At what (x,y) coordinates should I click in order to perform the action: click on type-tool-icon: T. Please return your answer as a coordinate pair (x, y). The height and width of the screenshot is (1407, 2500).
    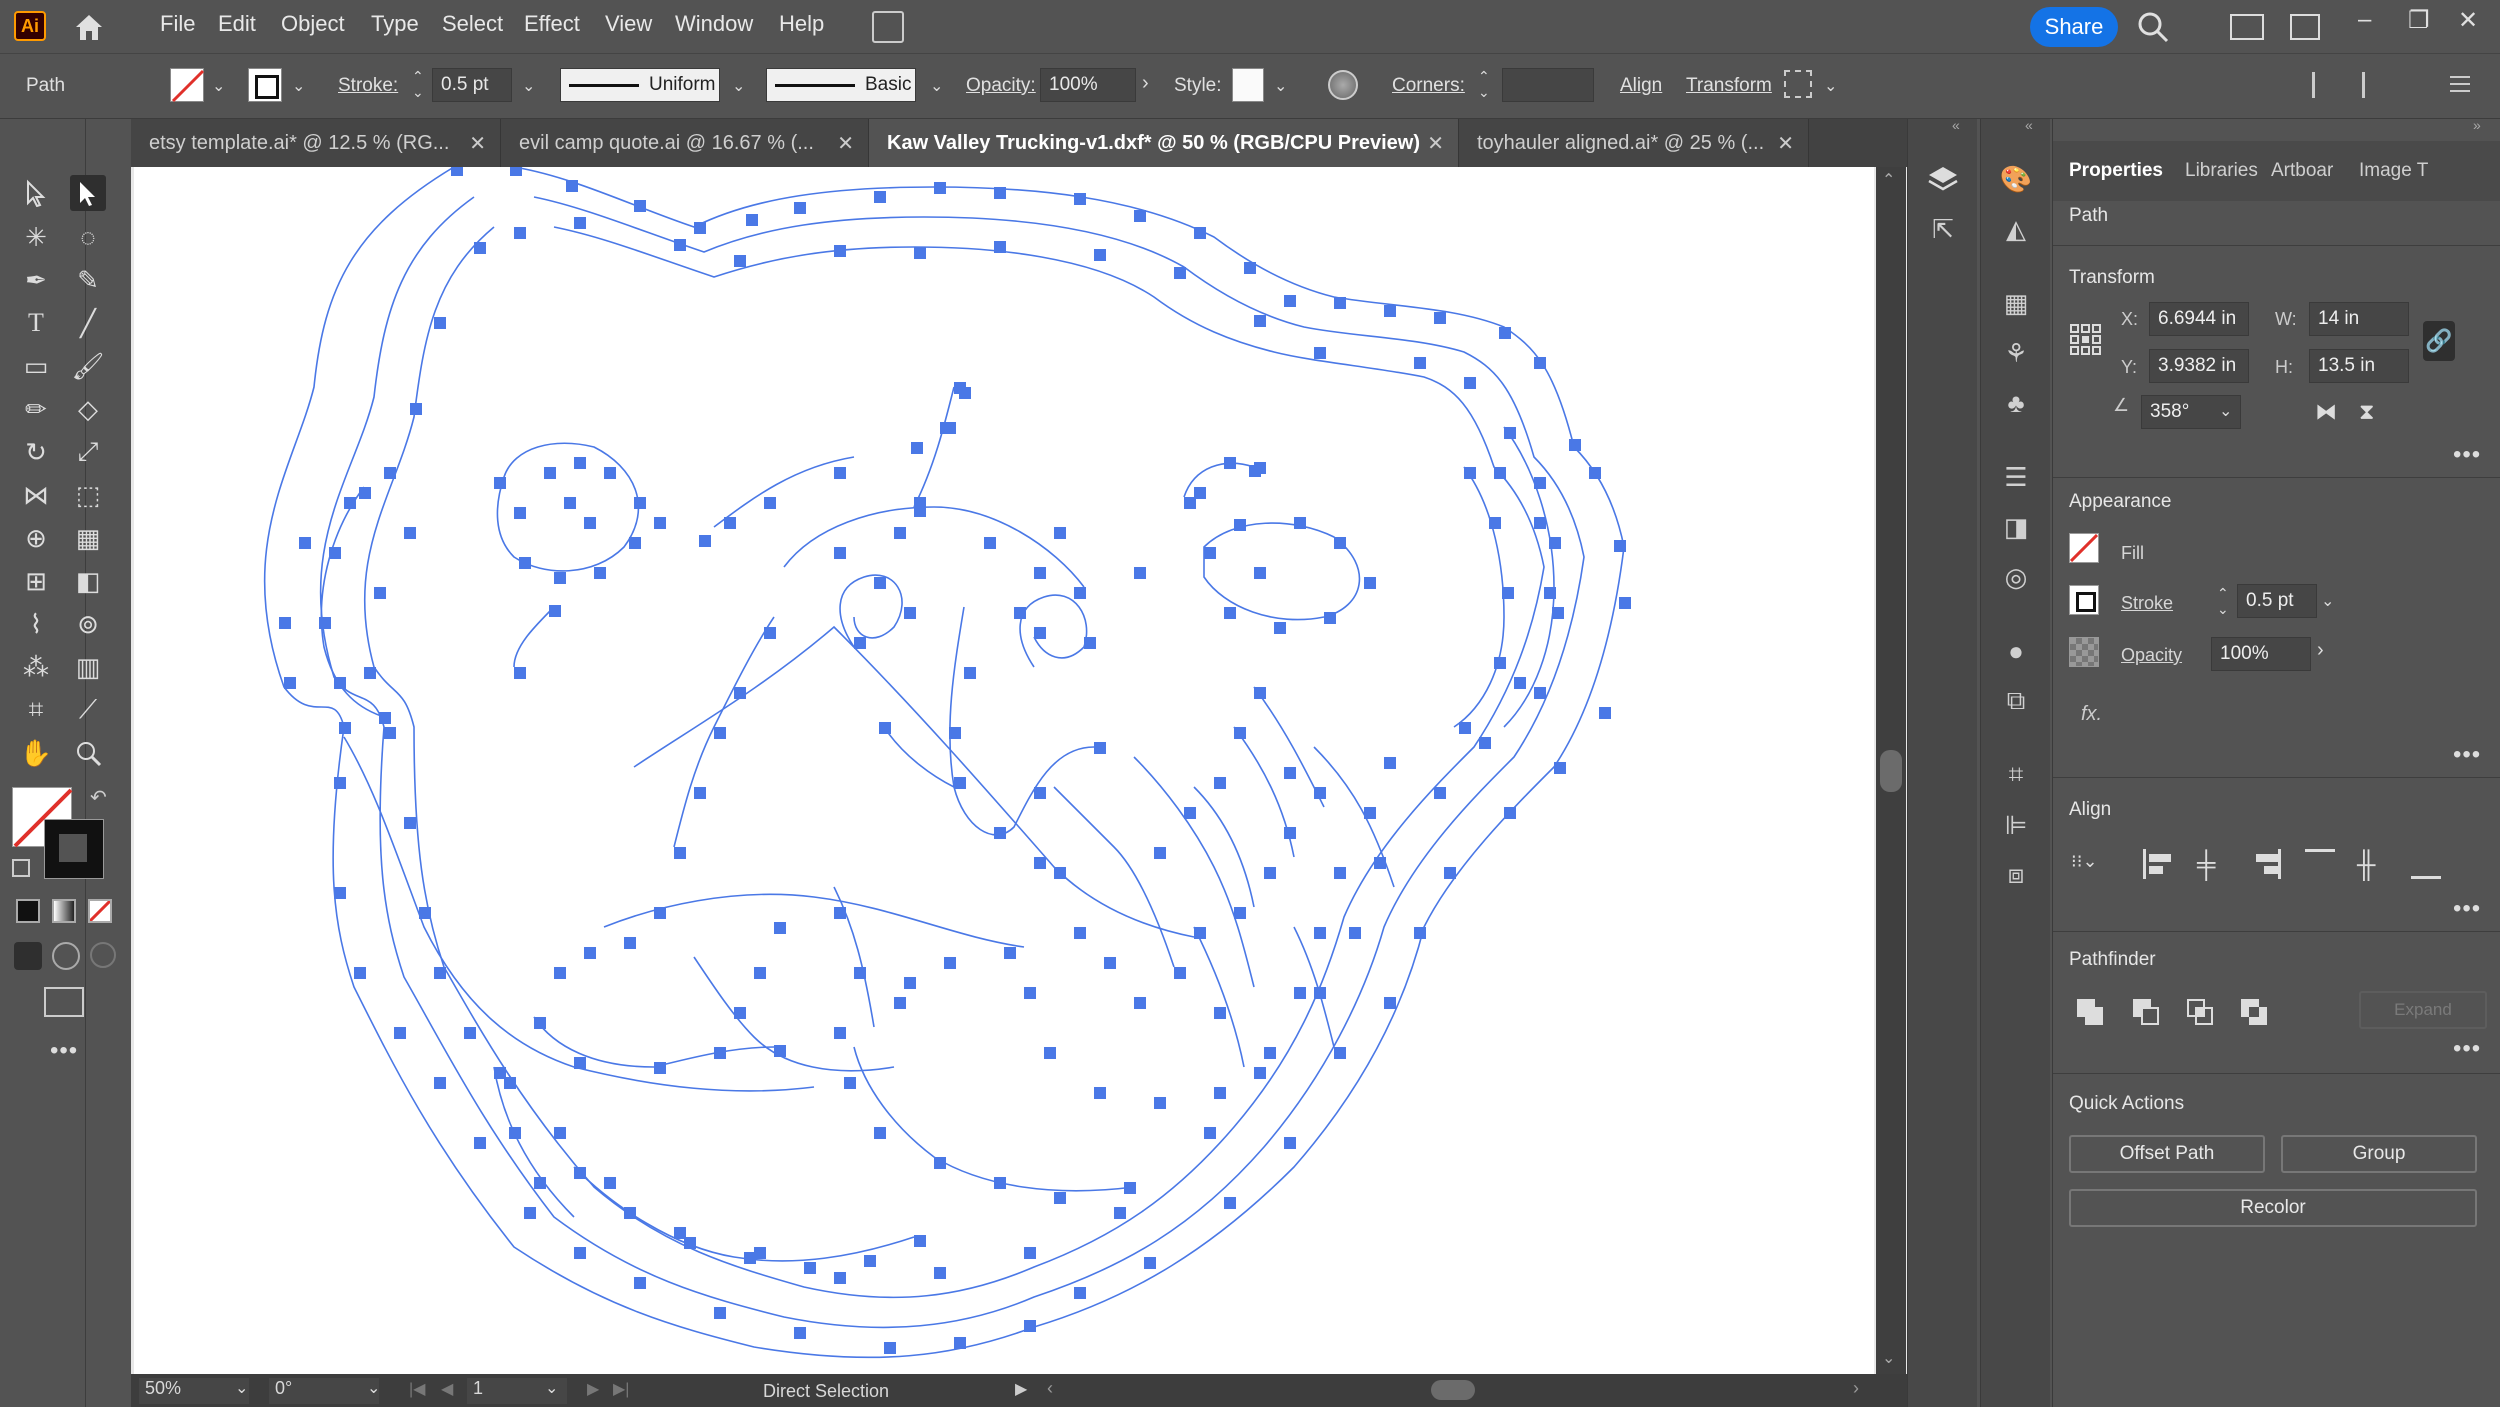
    Looking at the image, I should click on (36, 323).